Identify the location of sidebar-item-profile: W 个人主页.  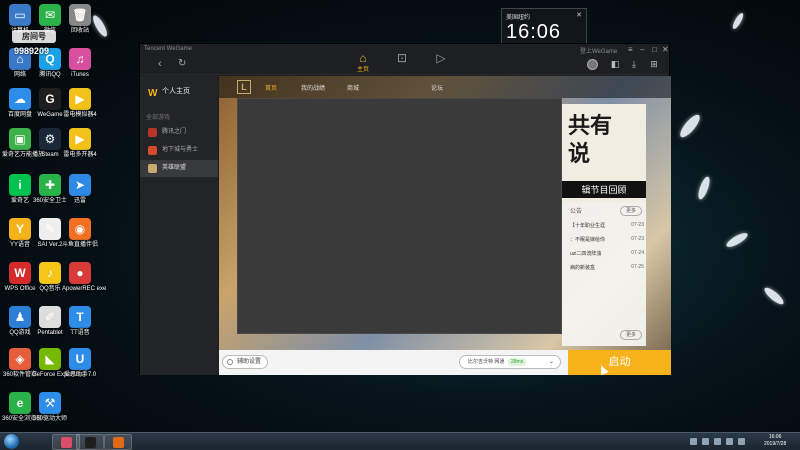
(179, 92).